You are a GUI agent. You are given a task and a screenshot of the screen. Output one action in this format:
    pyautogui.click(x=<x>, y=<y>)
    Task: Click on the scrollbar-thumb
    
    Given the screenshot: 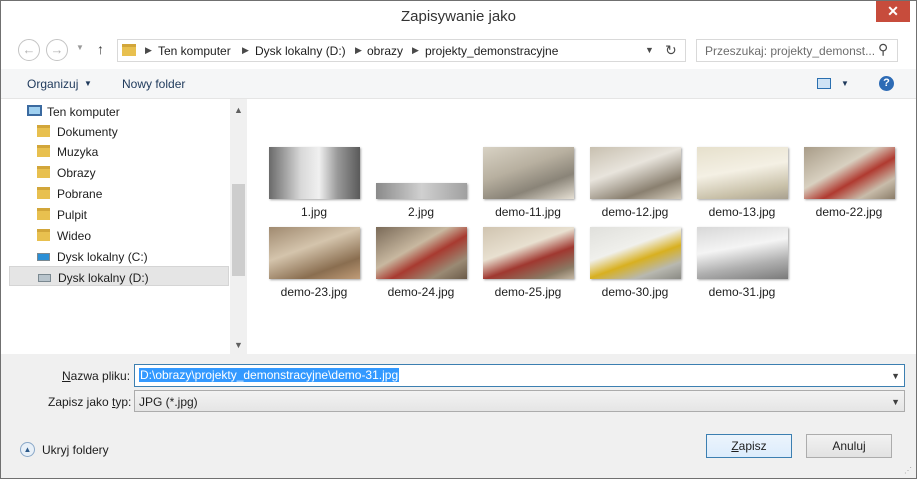 What is the action you would take?
    pyautogui.click(x=238, y=230)
    